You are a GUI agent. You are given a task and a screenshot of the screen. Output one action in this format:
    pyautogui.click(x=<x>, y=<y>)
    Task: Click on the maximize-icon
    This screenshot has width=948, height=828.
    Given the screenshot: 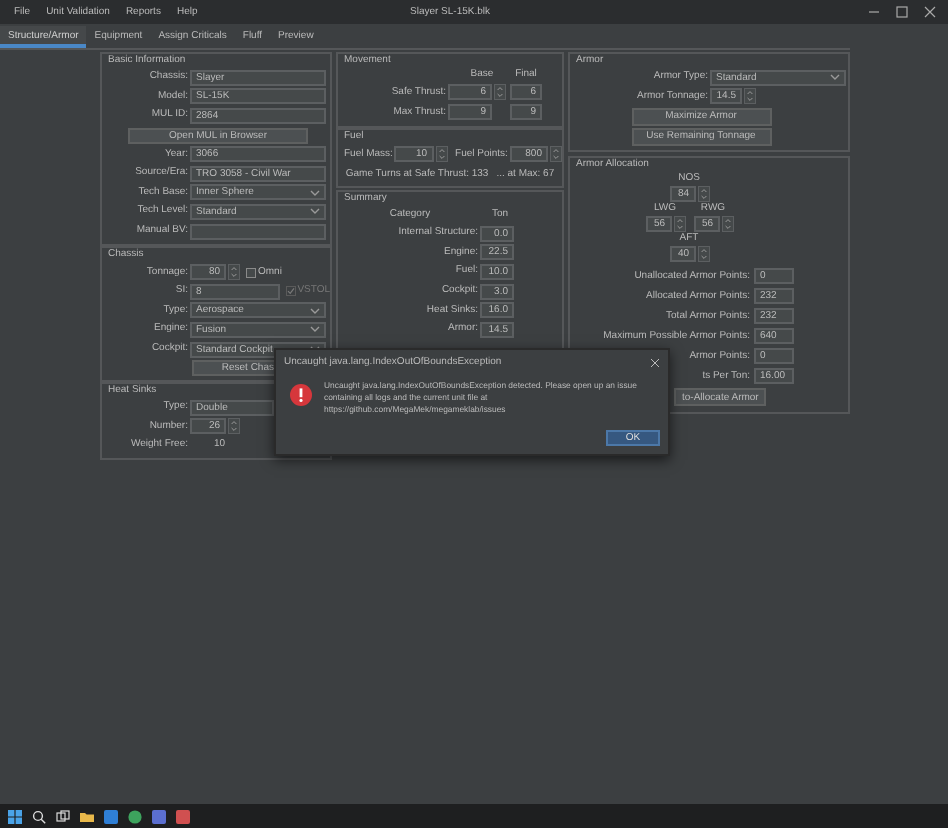 What is the action you would take?
    pyautogui.click(x=902, y=12)
    